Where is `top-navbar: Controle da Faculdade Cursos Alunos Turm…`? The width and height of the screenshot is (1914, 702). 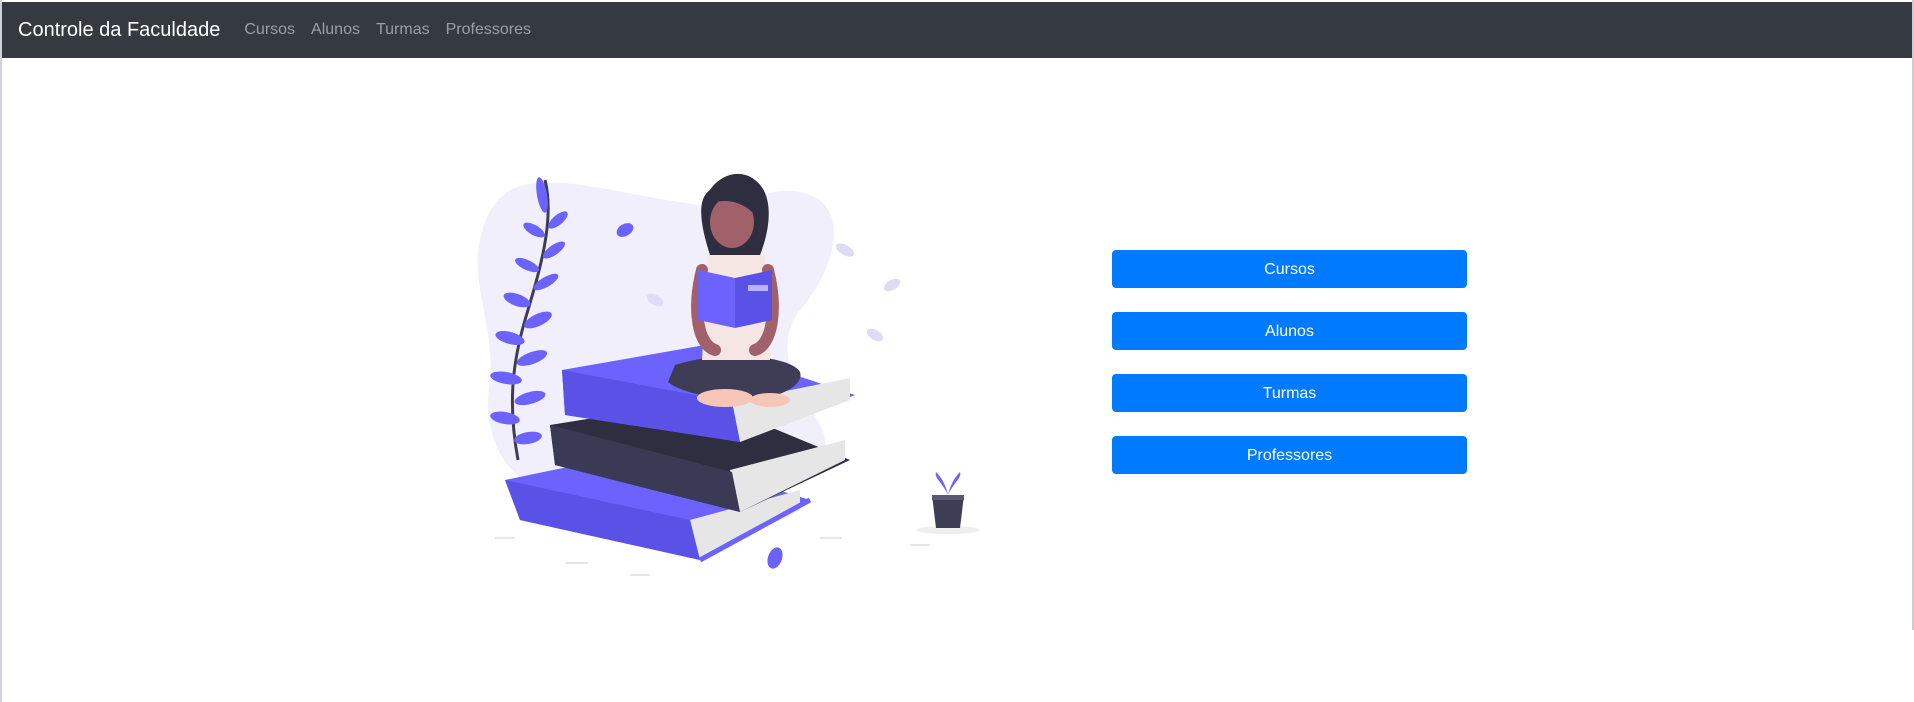 top-navbar: Controle da Faculdade Cursos Alunos Turm… is located at coordinates (957, 30).